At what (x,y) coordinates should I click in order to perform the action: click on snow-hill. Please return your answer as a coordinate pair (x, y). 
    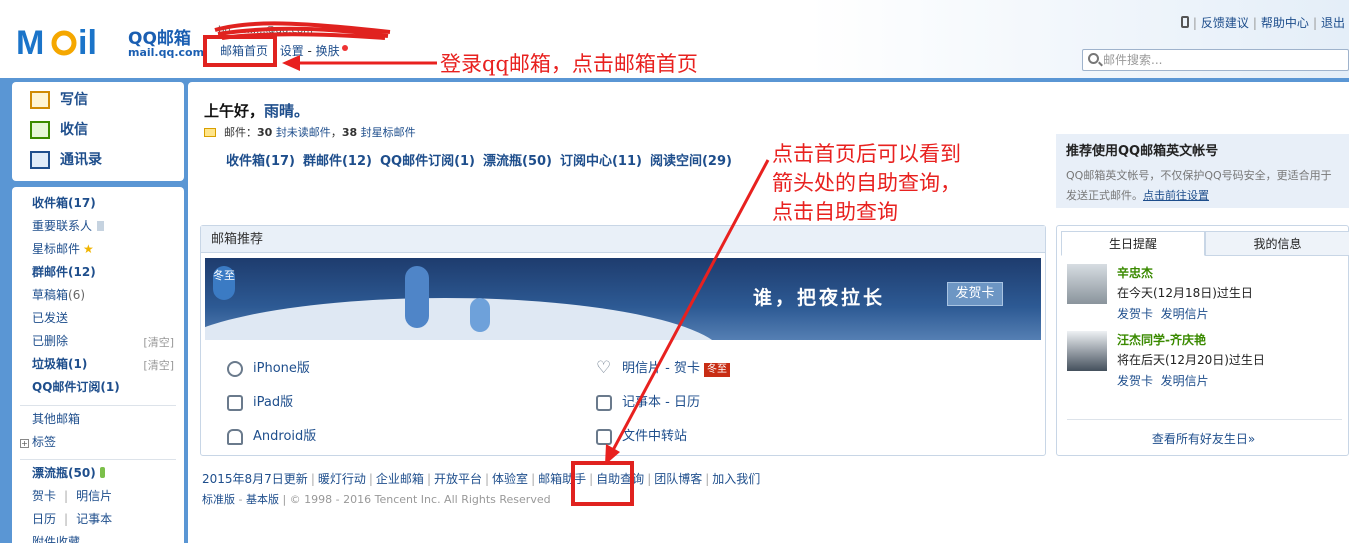
    Looking at the image, I should click on (465, 319).